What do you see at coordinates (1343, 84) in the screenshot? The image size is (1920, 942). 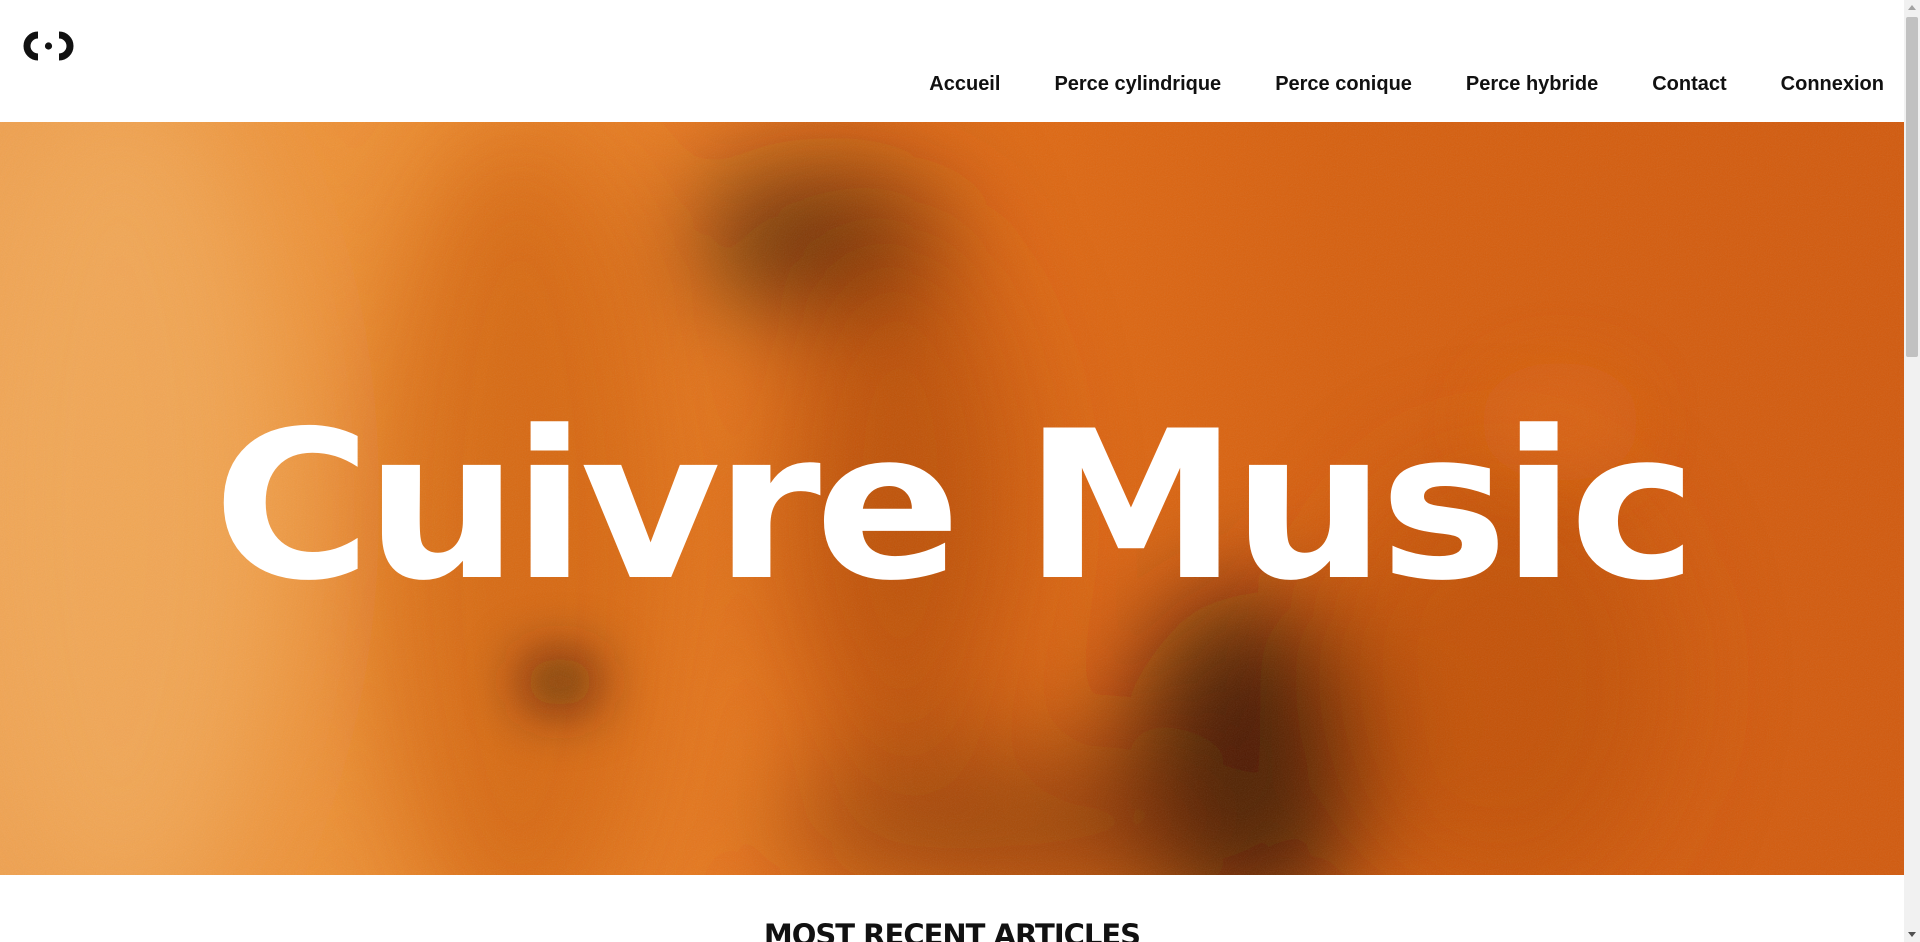 I see `nav-item-perce-conique: Perce conique` at bounding box center [1343, 84].